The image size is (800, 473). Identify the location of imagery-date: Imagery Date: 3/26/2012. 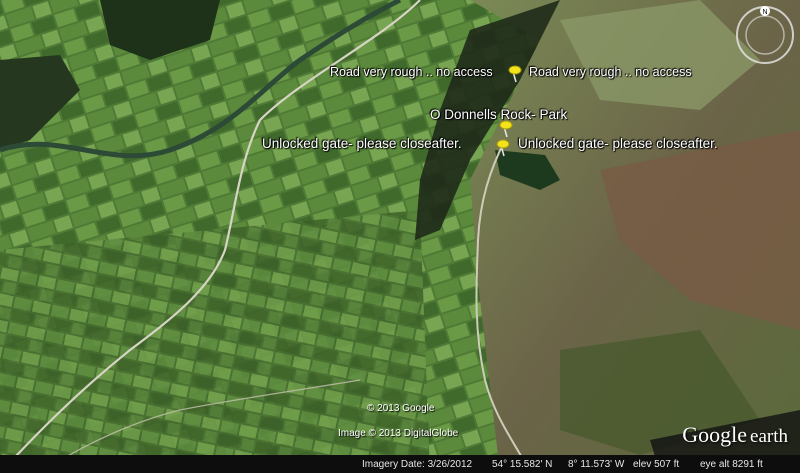
(417, 464).